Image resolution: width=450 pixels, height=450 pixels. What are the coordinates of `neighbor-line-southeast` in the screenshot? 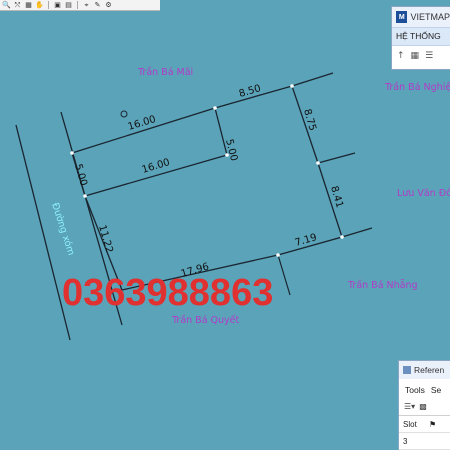 It's located at (357, 232).